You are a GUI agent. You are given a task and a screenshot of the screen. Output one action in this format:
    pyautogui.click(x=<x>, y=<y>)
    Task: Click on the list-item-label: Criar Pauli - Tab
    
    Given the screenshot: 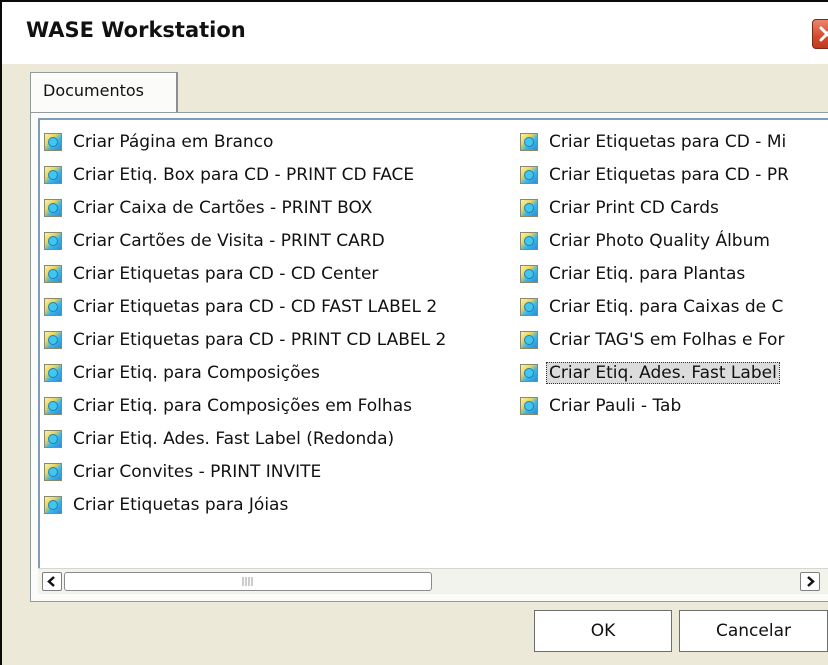 What is the action you would take?
    pyautogui.click(x=615, y=405)
    